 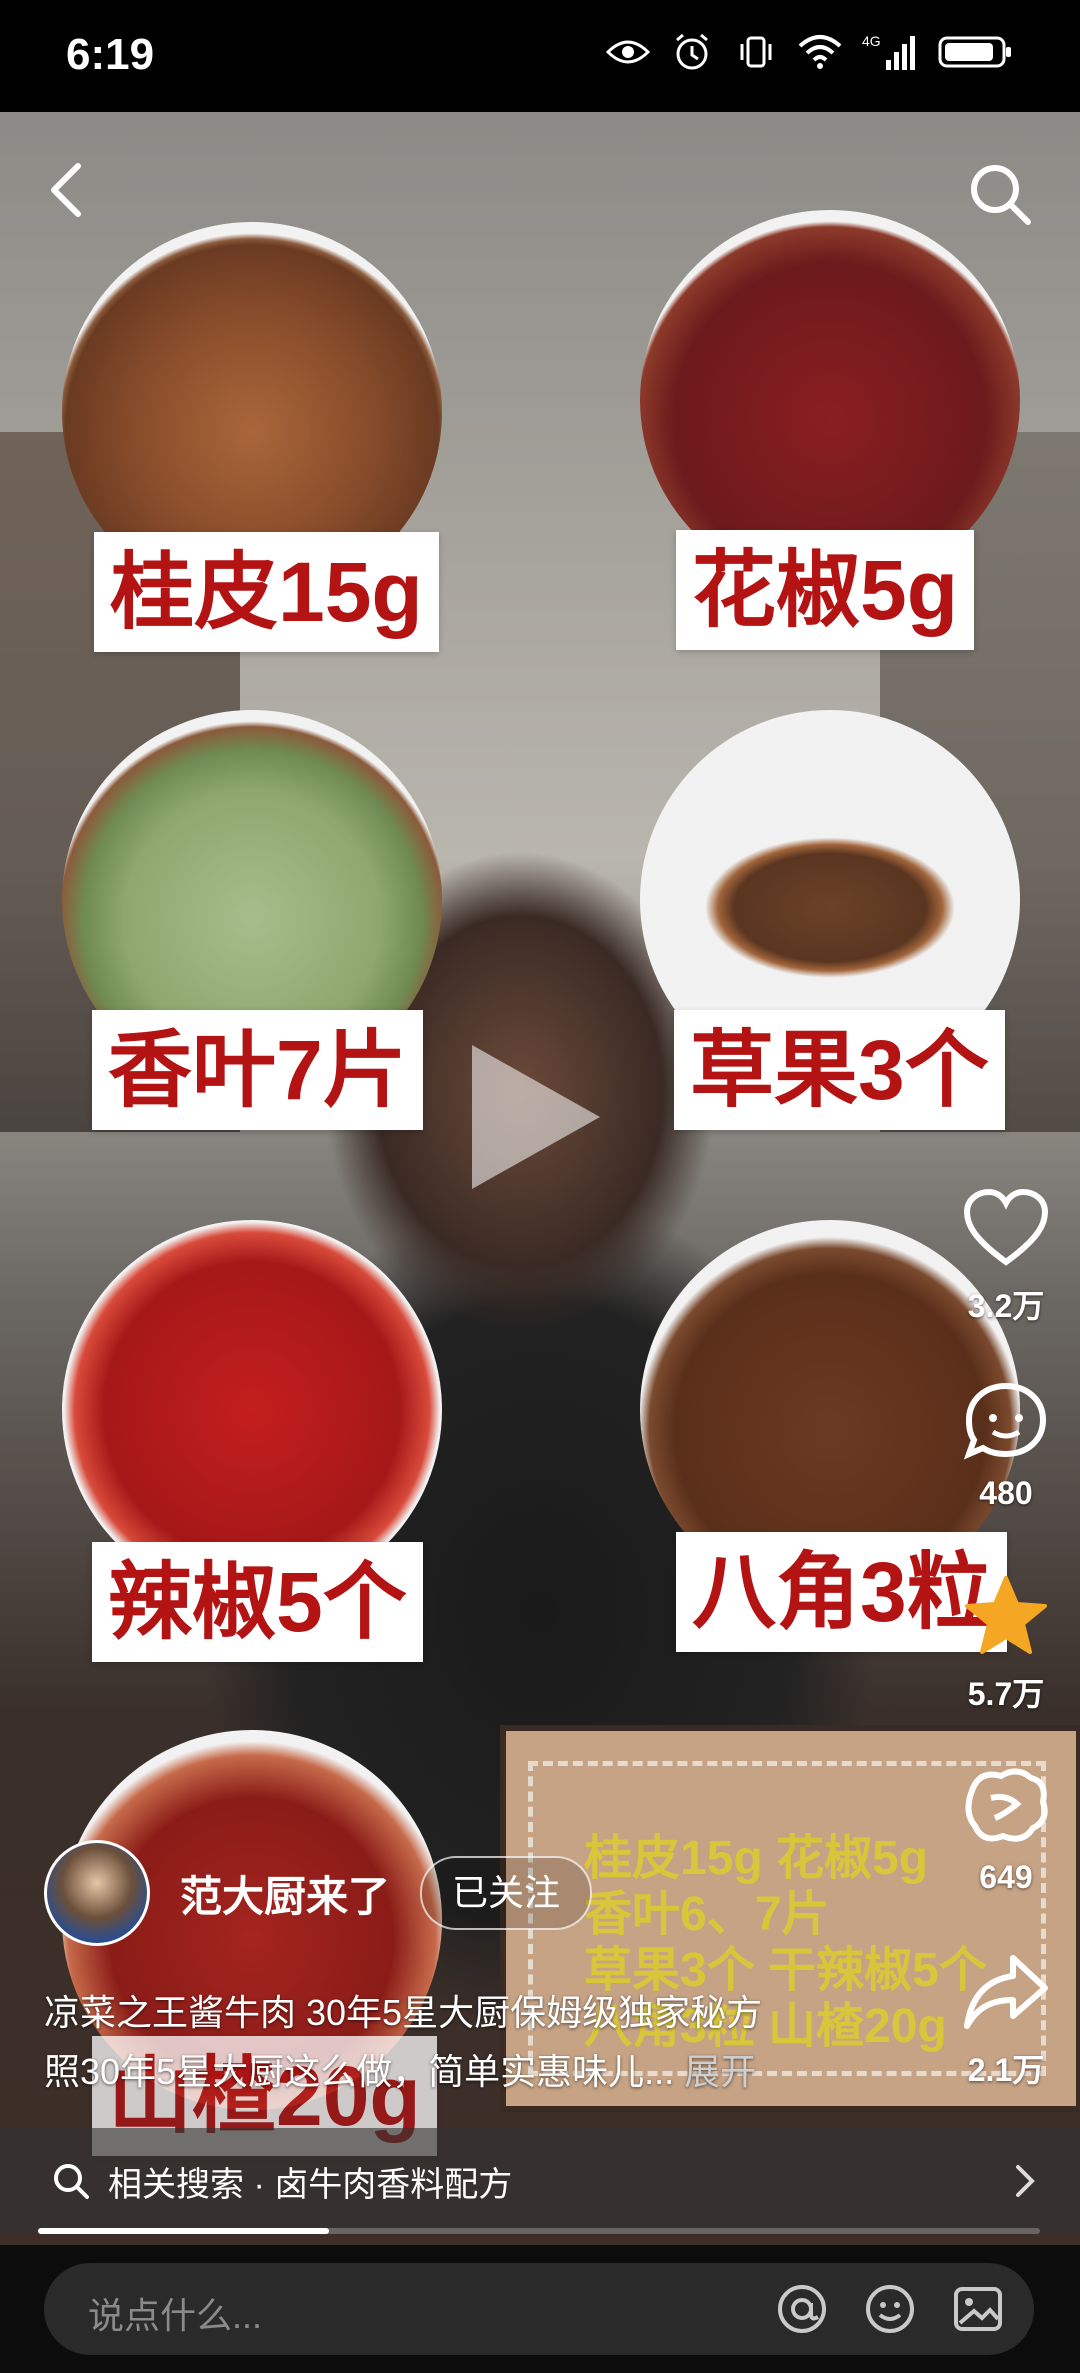 What do you see at coordinates (403, 2010) in the screenshot?
I see `caption-line: 凉菜之王酱牛肉 30年5星大厨保姆级独家秘方` at bounding box center [403, 2010].